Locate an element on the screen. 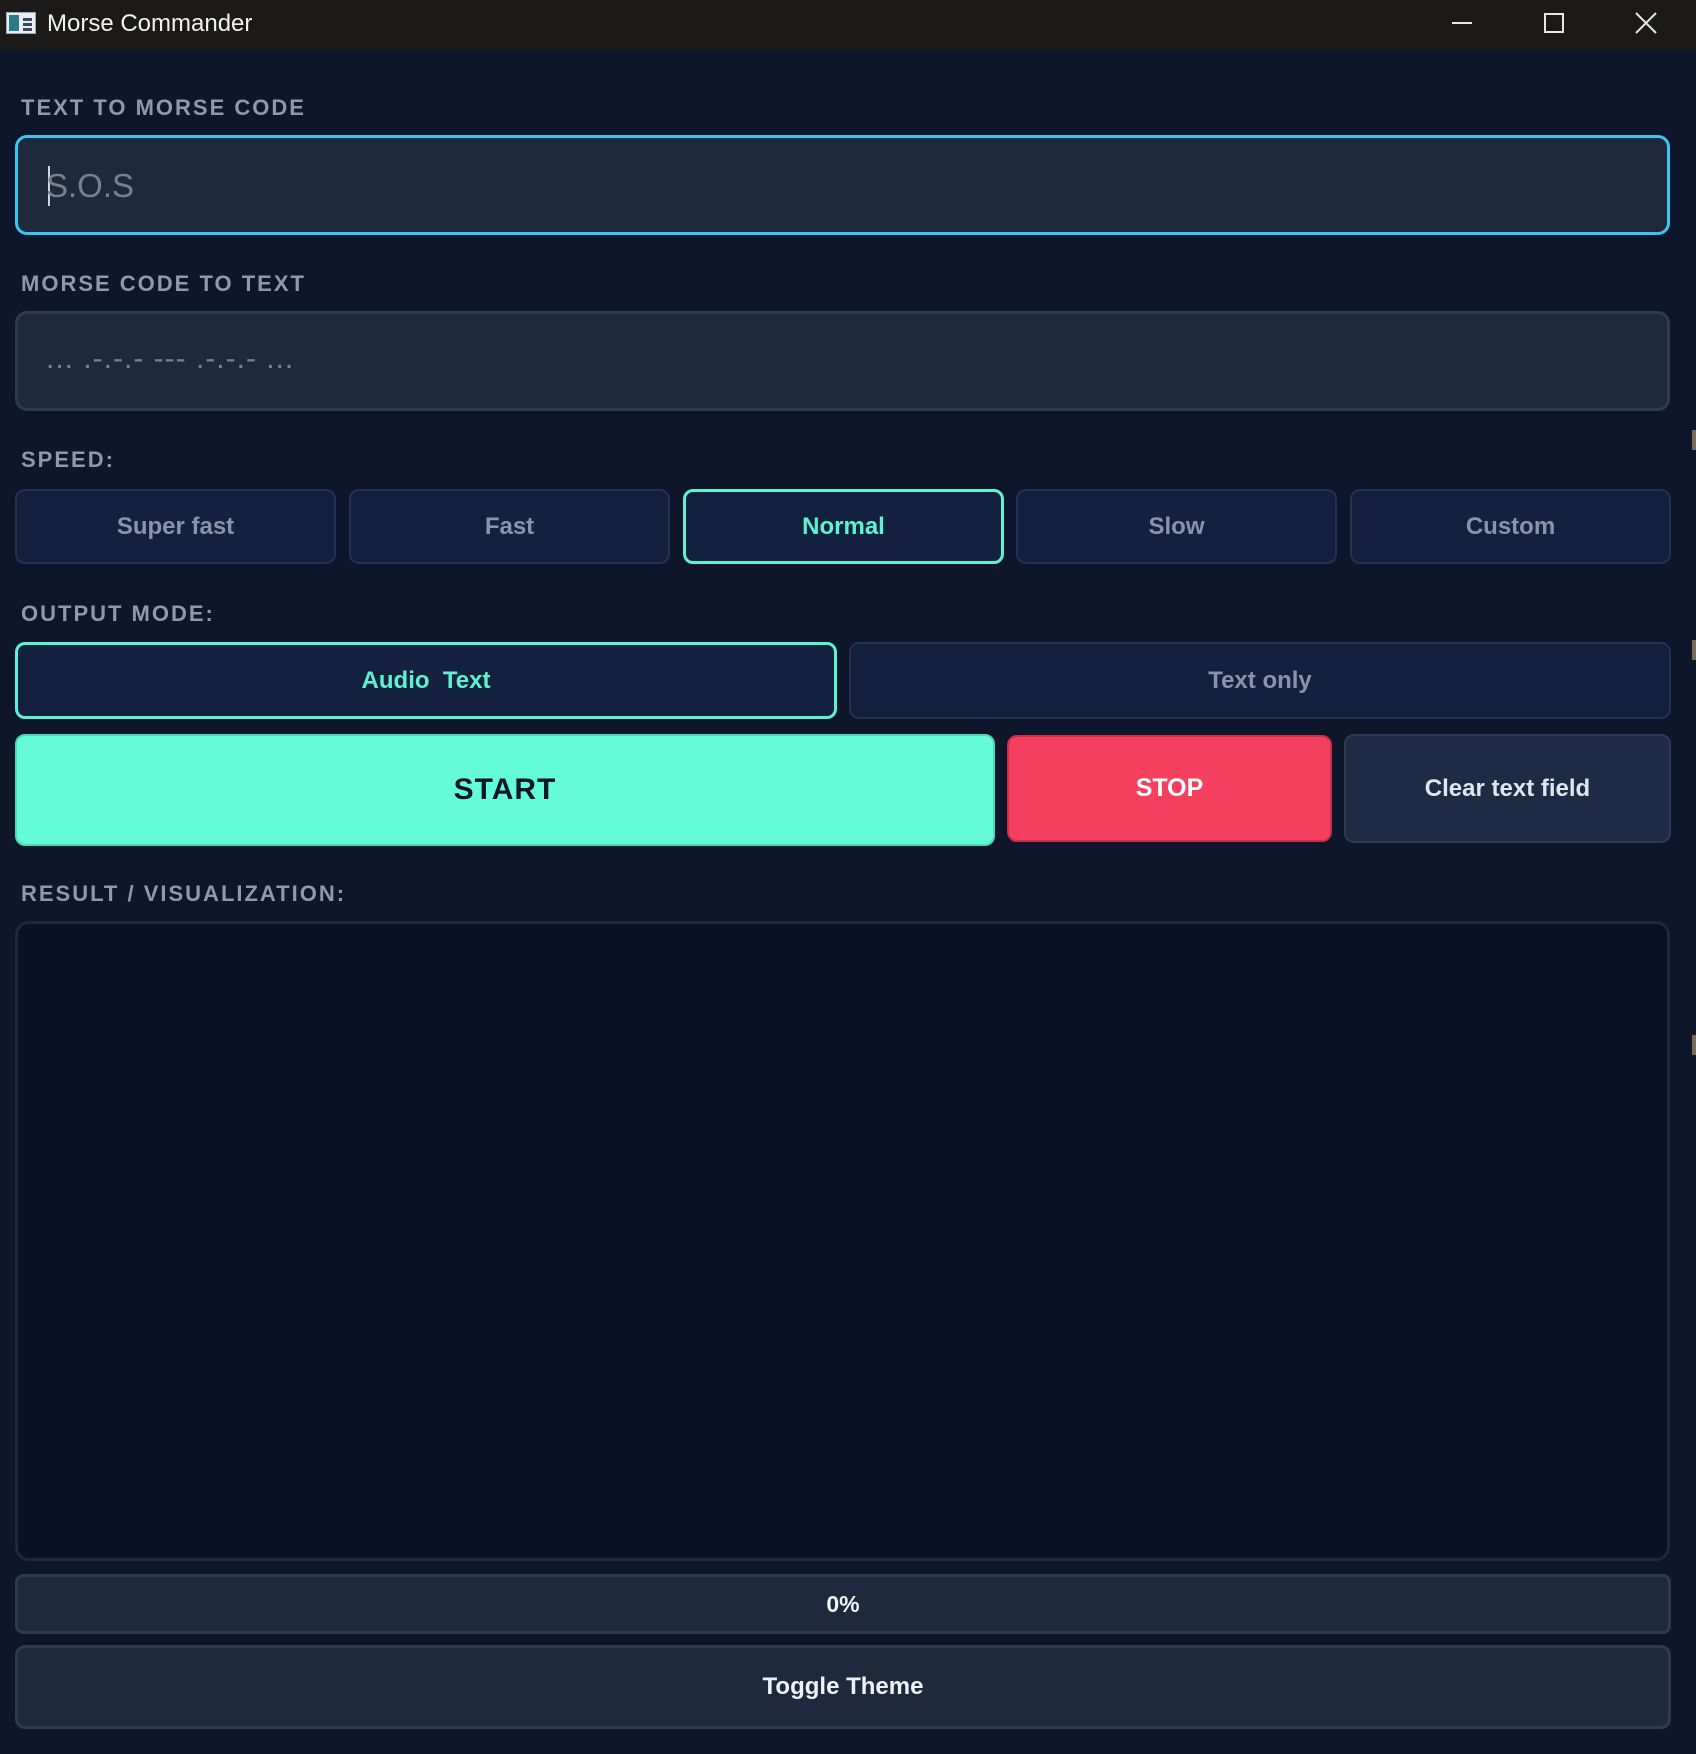  stop-button: STOP is located at coordinates (1169, 788).